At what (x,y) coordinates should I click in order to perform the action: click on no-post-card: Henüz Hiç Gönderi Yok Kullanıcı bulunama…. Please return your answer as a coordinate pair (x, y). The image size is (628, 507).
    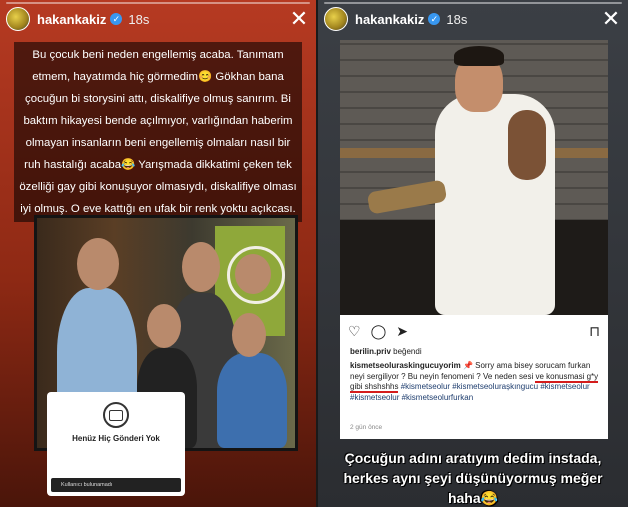
    Looking at the image, I should click on (116, 444).